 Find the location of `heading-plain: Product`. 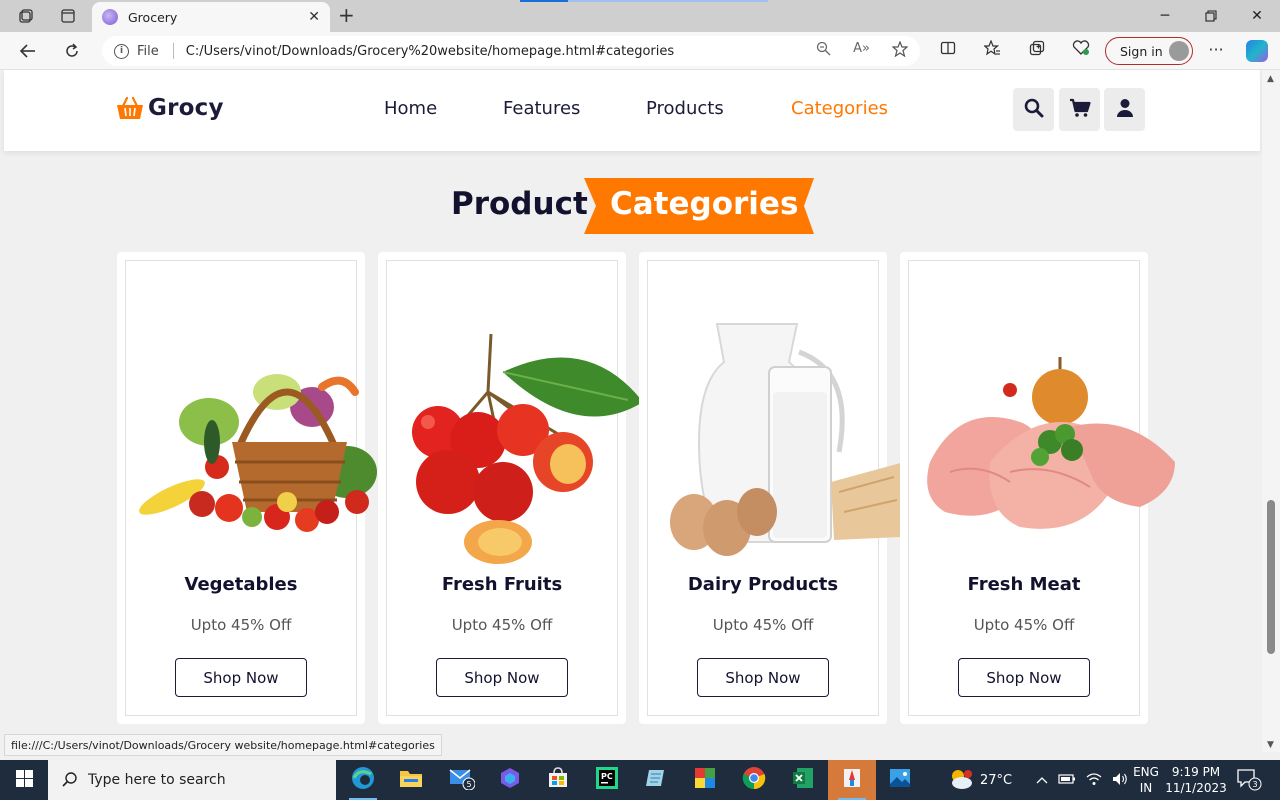

heading-plain: Product is located at coordinates (519, 204).